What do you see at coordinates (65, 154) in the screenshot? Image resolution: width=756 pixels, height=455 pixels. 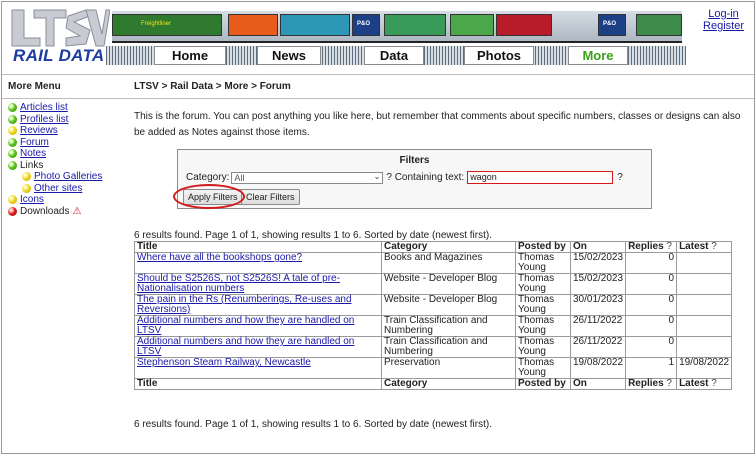 I see `sidebar-item: Notes` at bounding box center [65, 154].